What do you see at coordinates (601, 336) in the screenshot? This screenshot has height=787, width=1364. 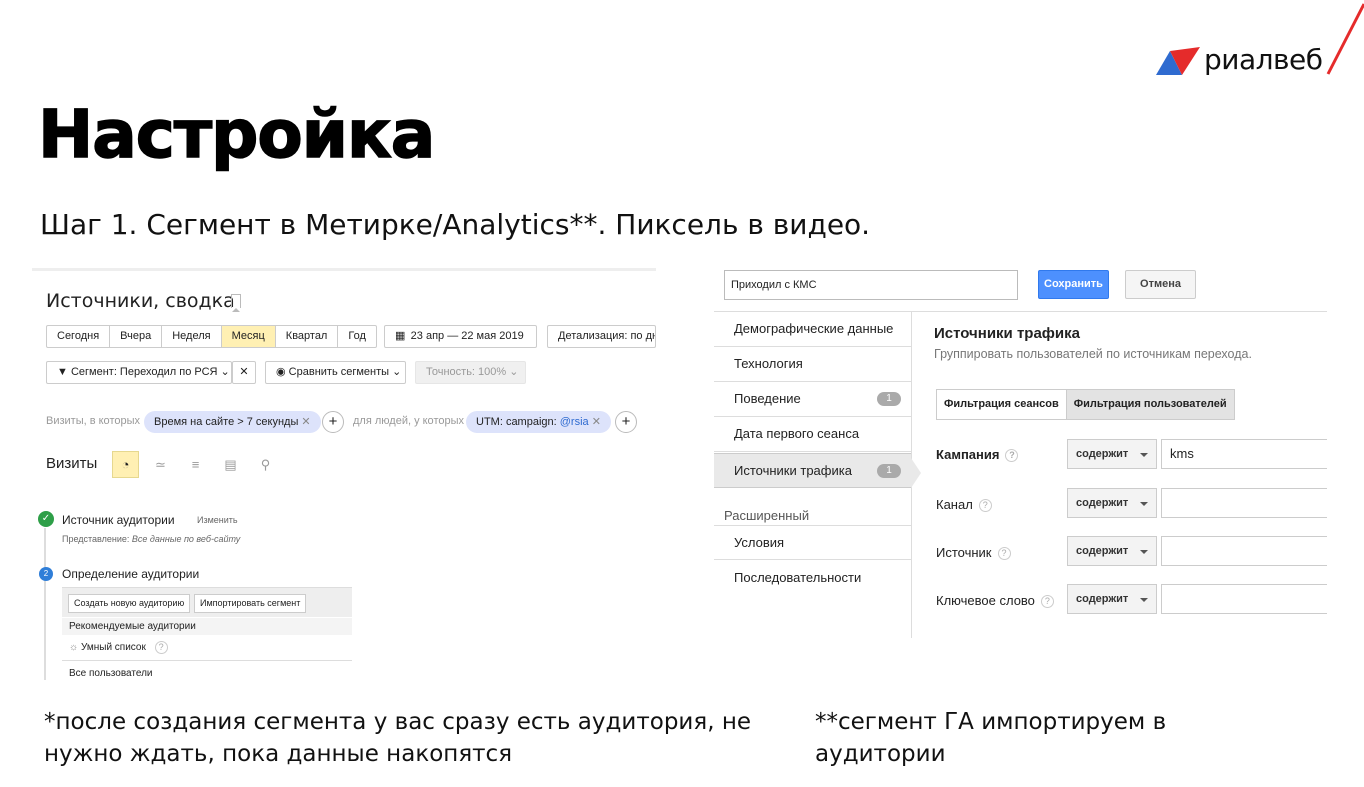 I see `detail-button: Детализация: по дн` at bounding box center [601, 336].